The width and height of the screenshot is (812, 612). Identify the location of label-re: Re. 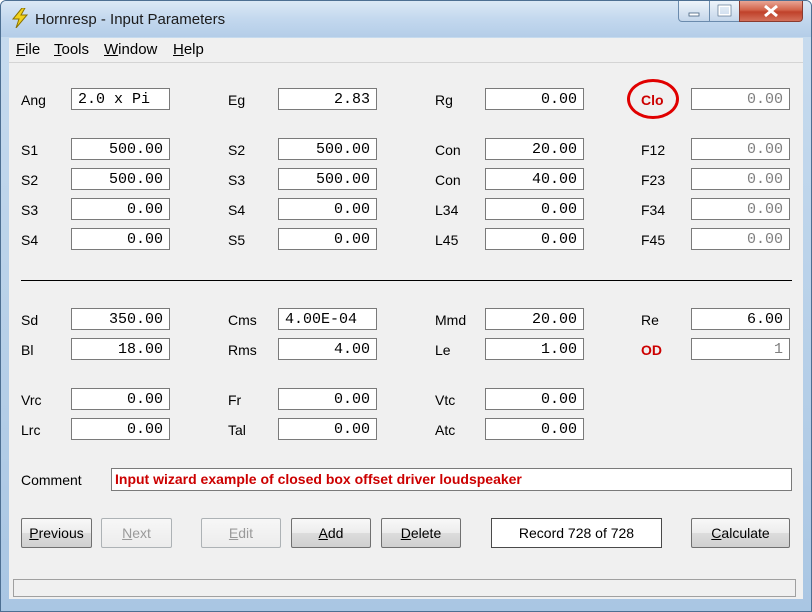
(650, 320).